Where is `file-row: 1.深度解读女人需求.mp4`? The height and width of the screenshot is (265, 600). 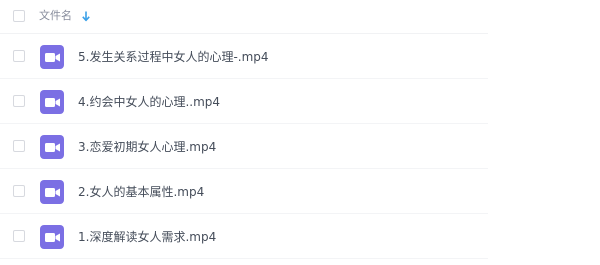 file-row: 1.深度解读女人需求.mp4 is located at coordinates (244, 236).